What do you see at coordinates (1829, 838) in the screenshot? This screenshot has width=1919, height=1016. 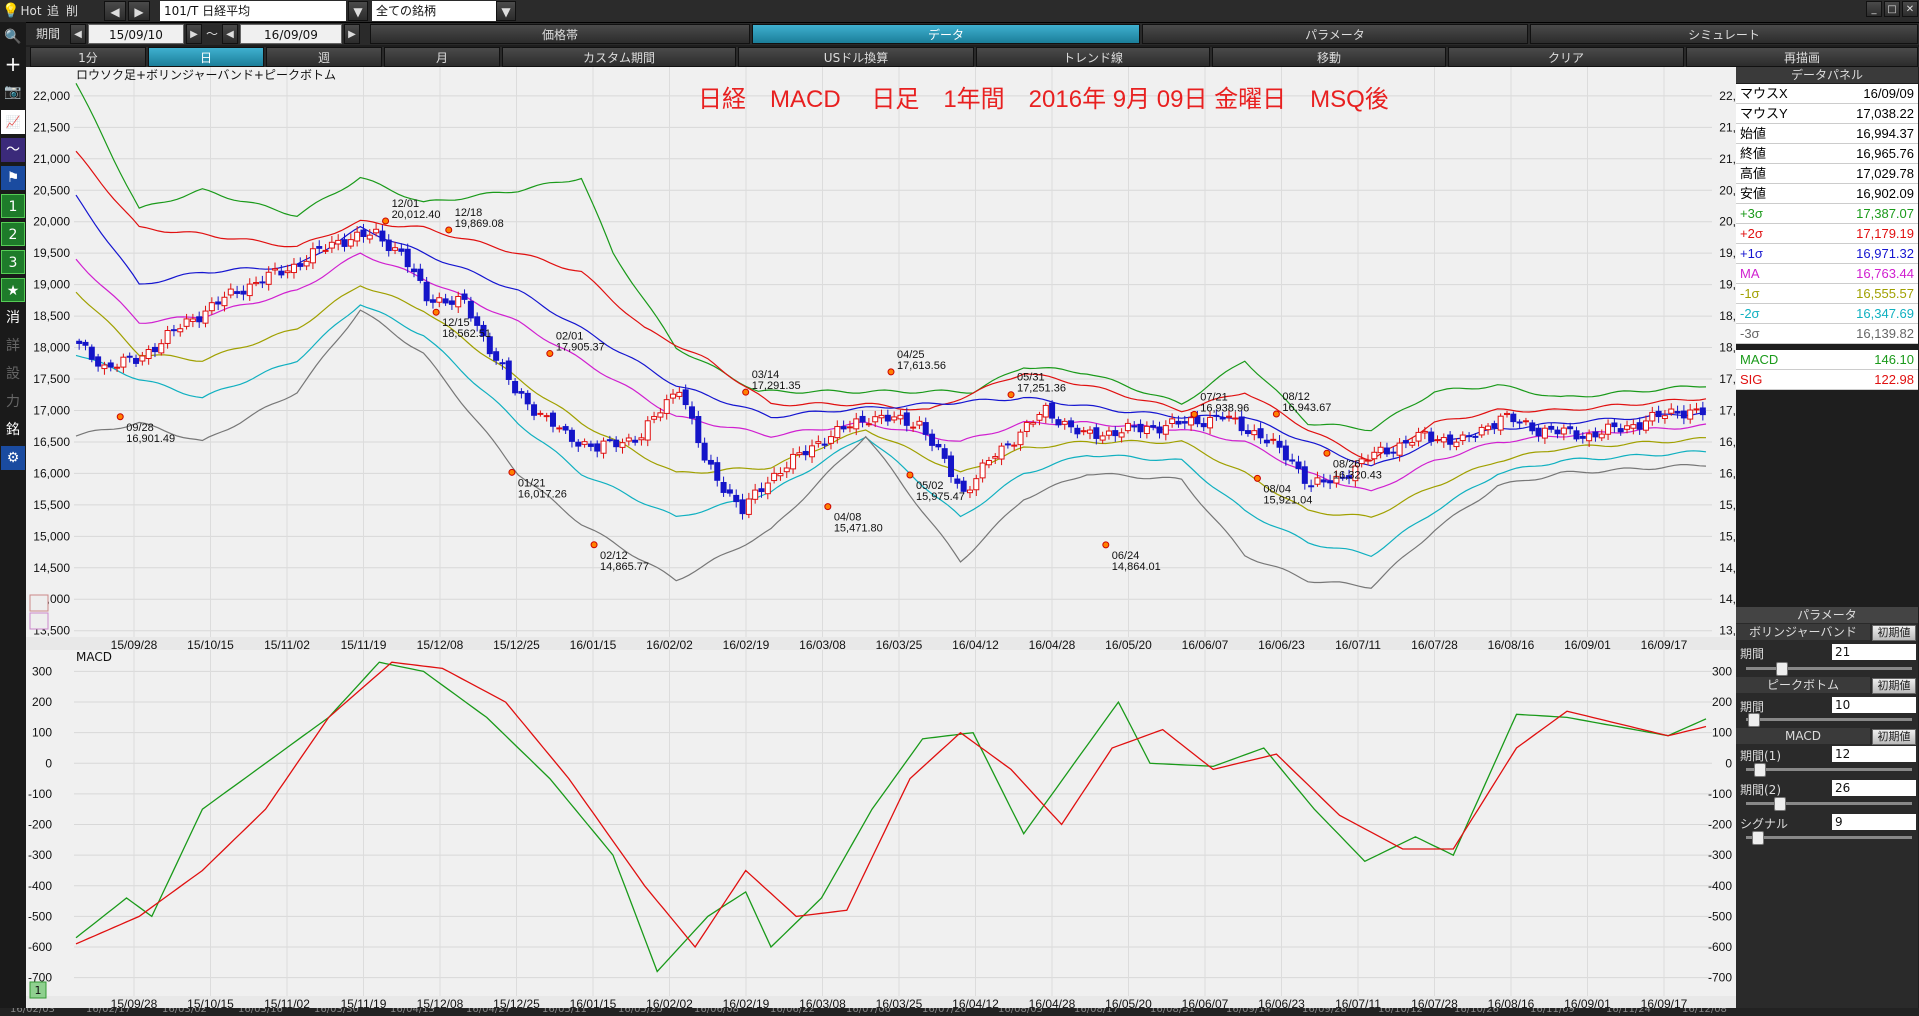 I see `signal-slider` at bounding box center [1829, 838].